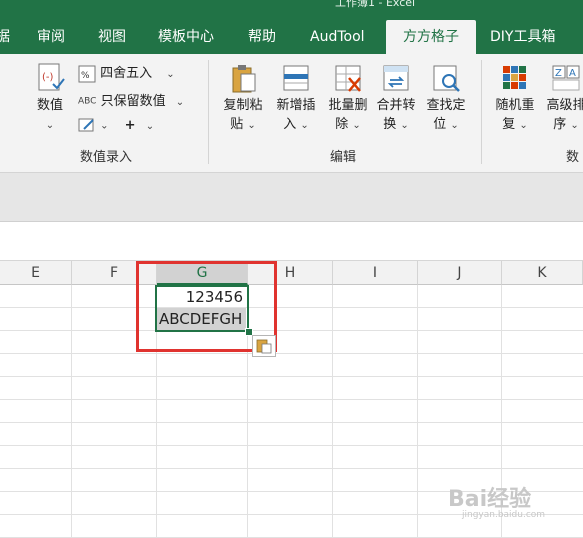  Describe the element at coordinates (348, 78) in the screenshot. I see `batch-delete-icon` at that location.